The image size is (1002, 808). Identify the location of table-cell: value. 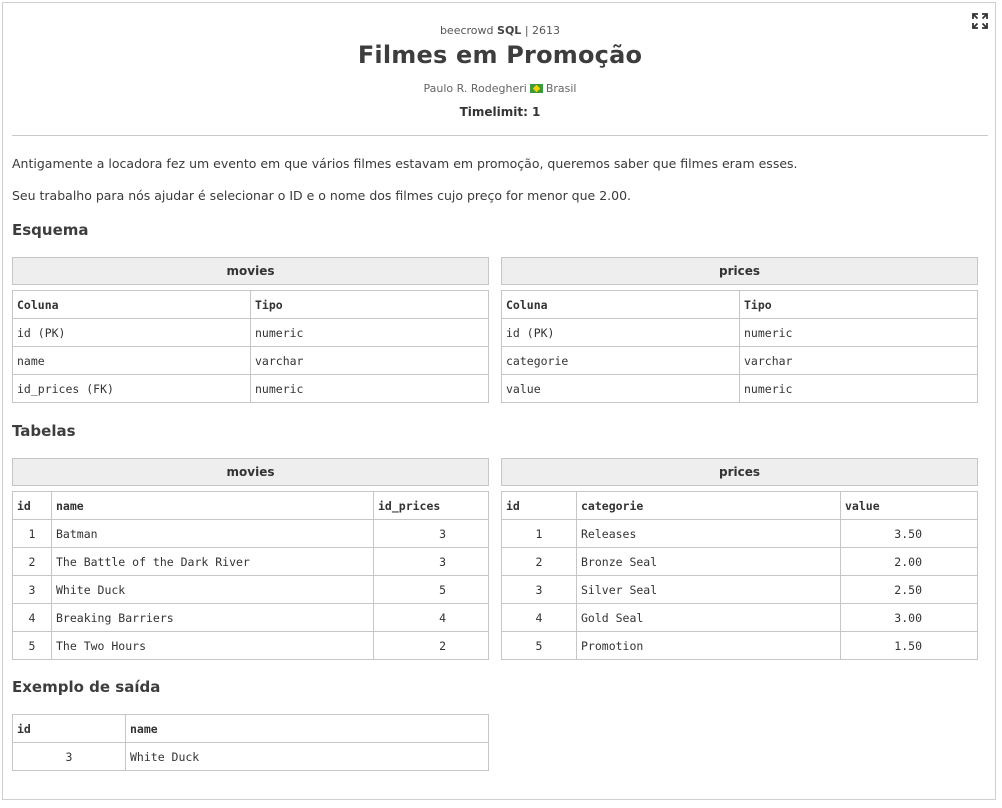
(620, 388).